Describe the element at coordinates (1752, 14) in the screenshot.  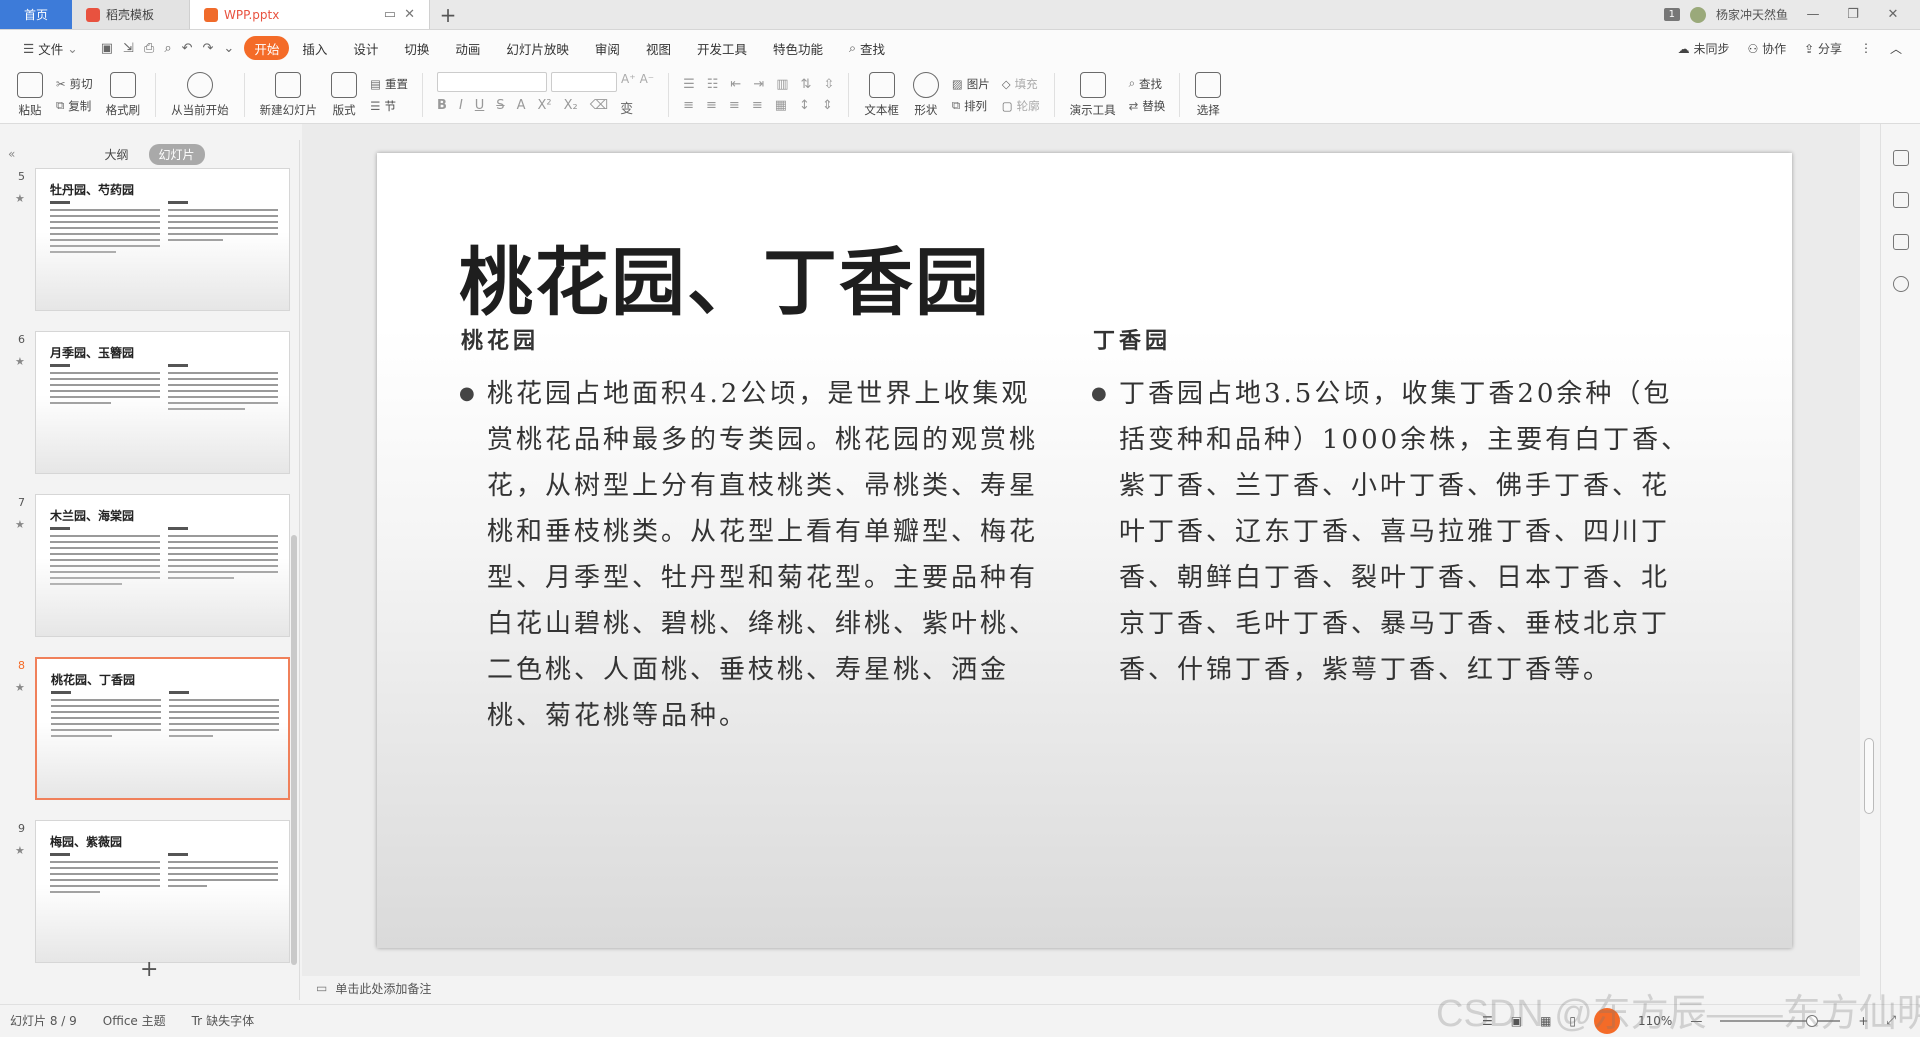
I see `user-name: 杨家冲天然鱼` at that location.